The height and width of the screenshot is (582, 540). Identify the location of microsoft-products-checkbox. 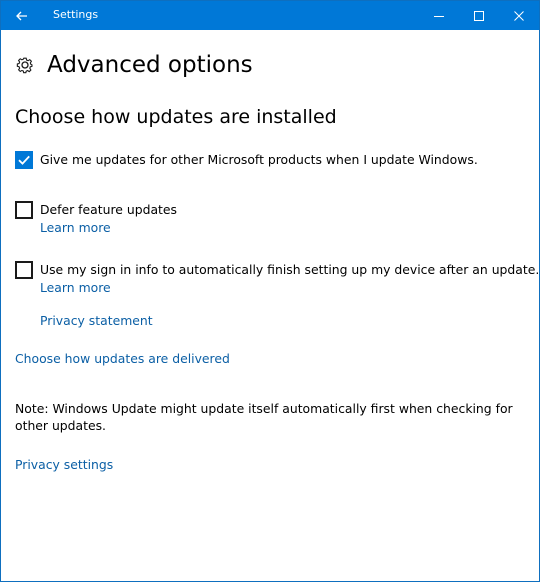
(24, 160).